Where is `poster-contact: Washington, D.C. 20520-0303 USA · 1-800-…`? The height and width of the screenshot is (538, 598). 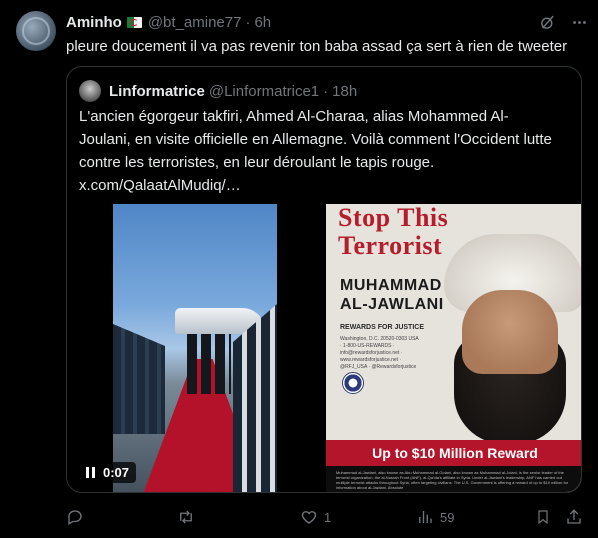 poster-contact: Washington, D.C. 20520-0303 USA · 1-800-… is located at coordinates (379, 353).